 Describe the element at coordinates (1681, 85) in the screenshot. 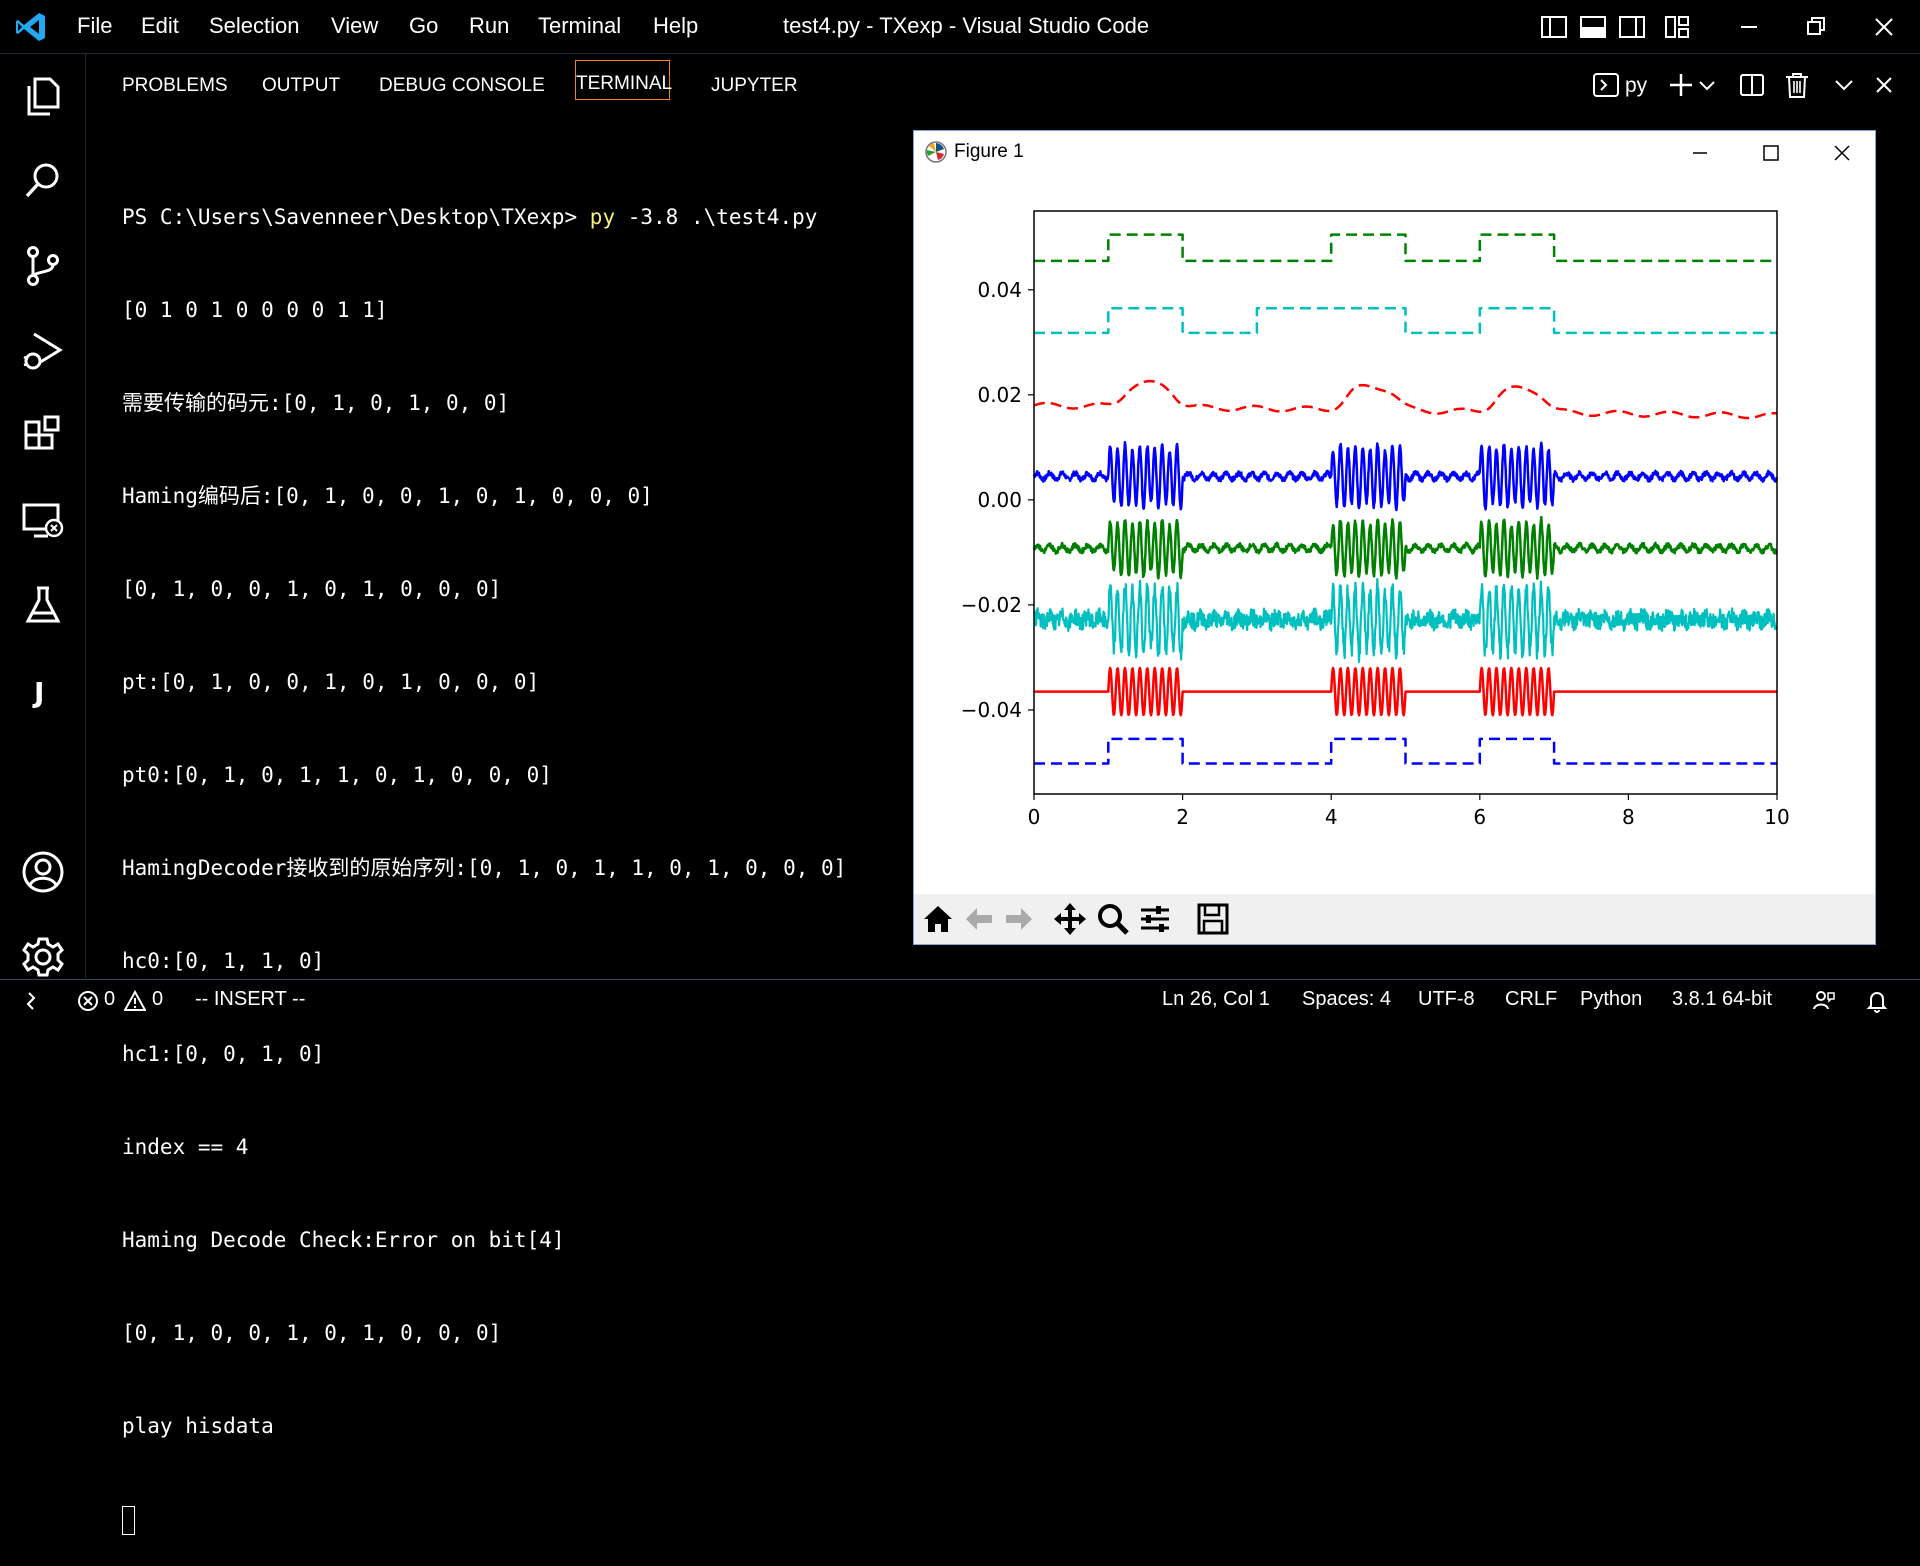

I see `new-terminal-icon` at that location.